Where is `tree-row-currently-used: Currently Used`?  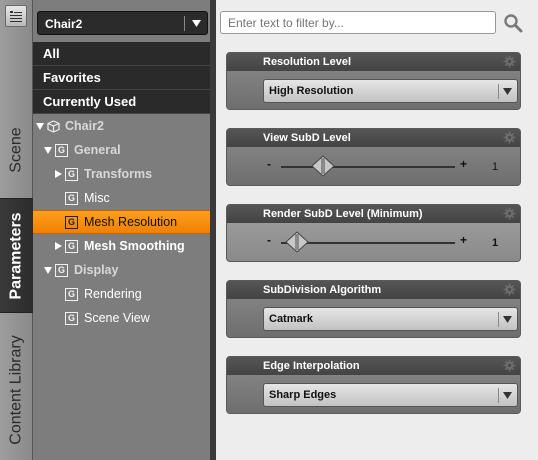
tree-row-currently-used: Currently Used is located at coordinates (122, 102).